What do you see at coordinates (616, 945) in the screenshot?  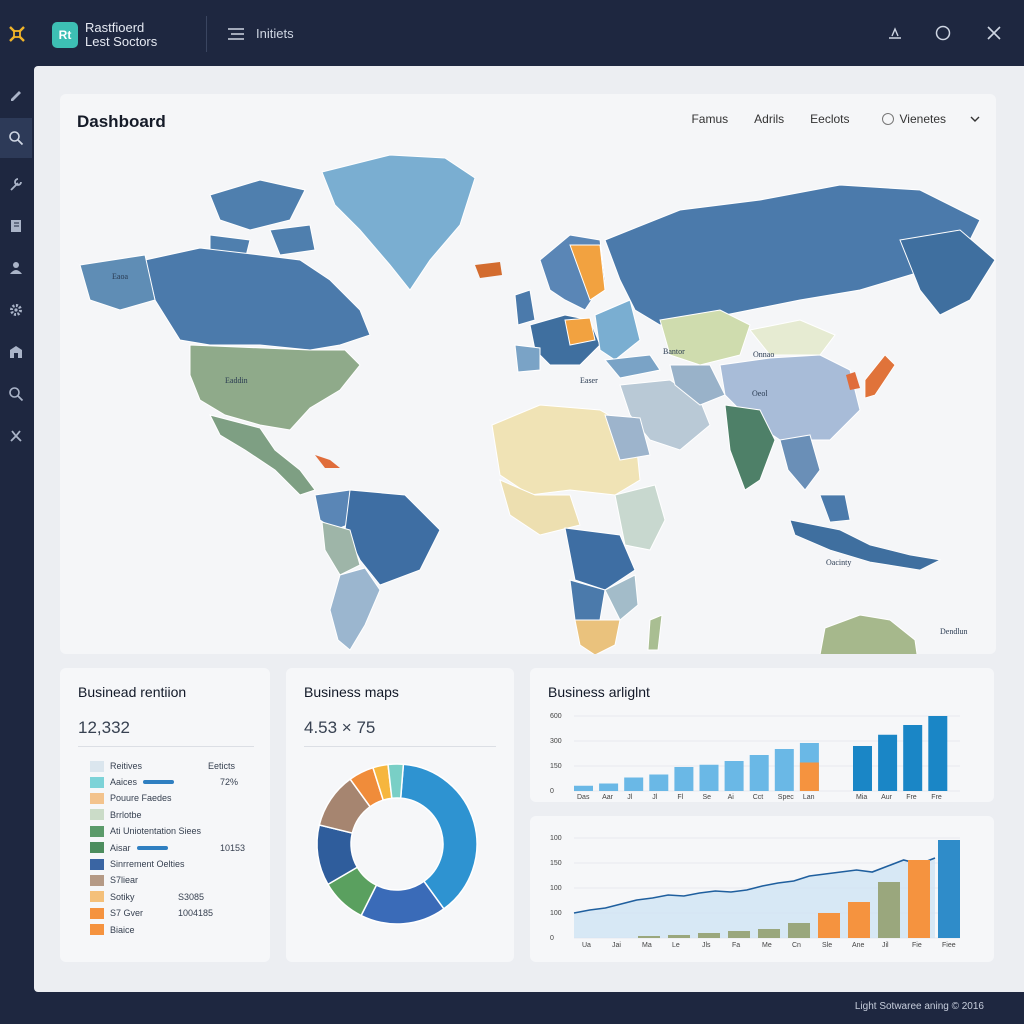 I see `x-tick-label: Jai` at bounding box center [616, 945].